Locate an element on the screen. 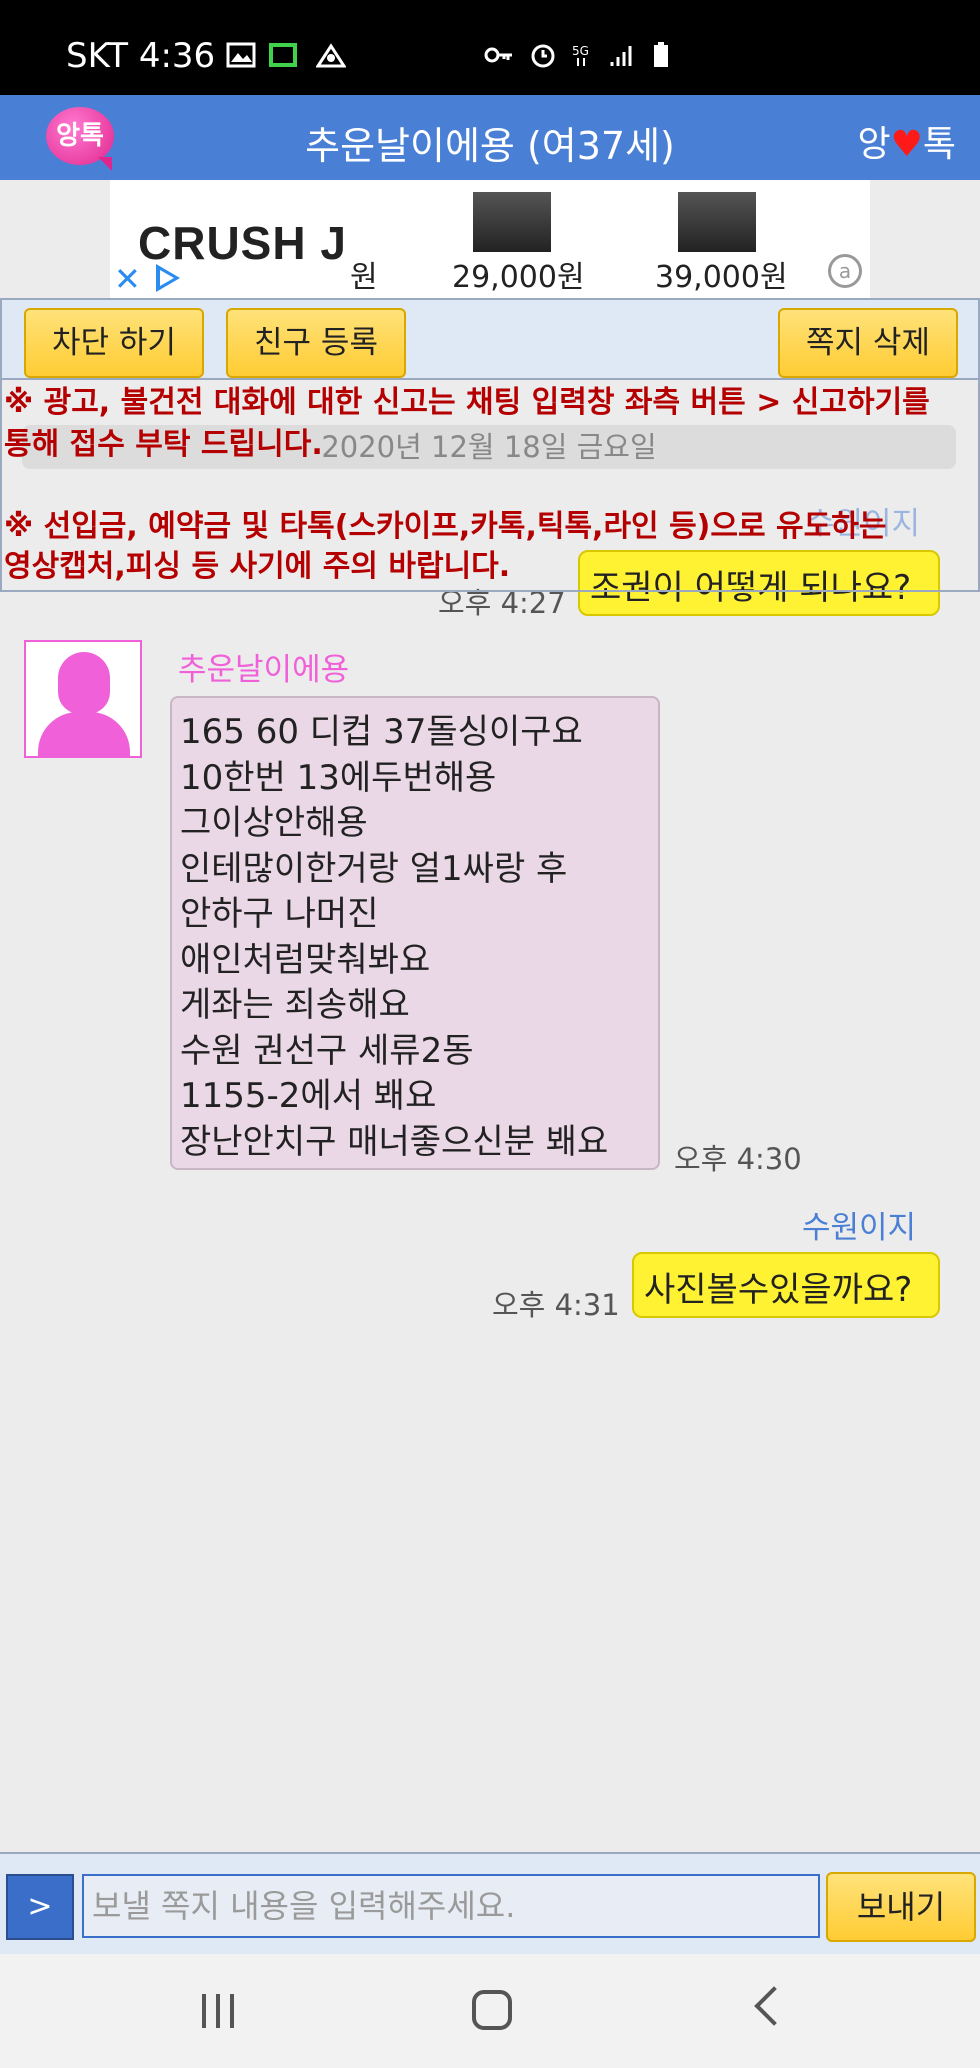 The height and width of the screenshot is (2068, 980). ad-price: 29,000원 is located at coordinates (518, 277).